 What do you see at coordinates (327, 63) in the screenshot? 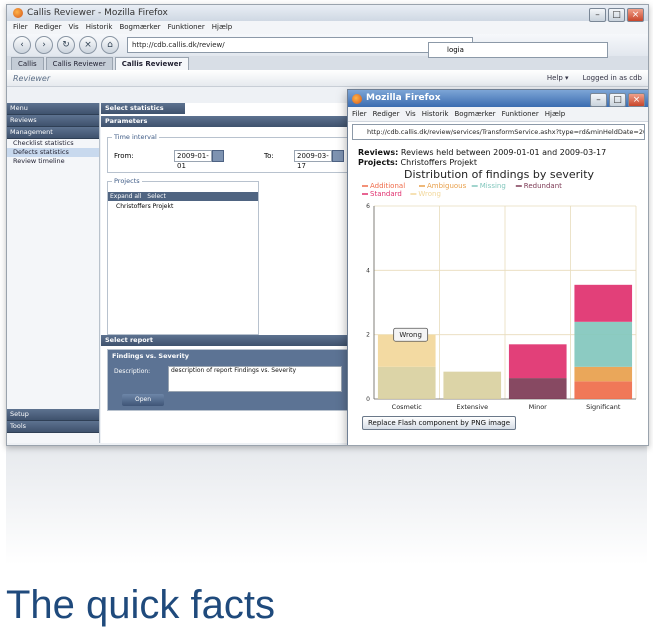
I see `tab-strip: Callis Callis Reviewer Callis Reviewer` at bounding box center [327, 63].